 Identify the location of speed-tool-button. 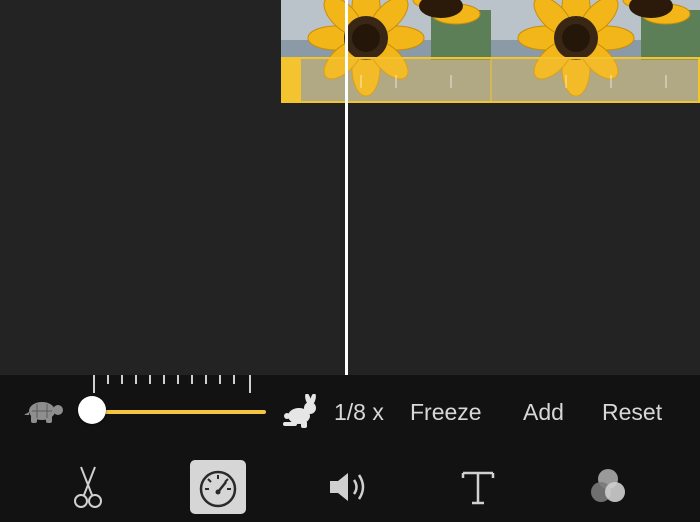
(218, 487).